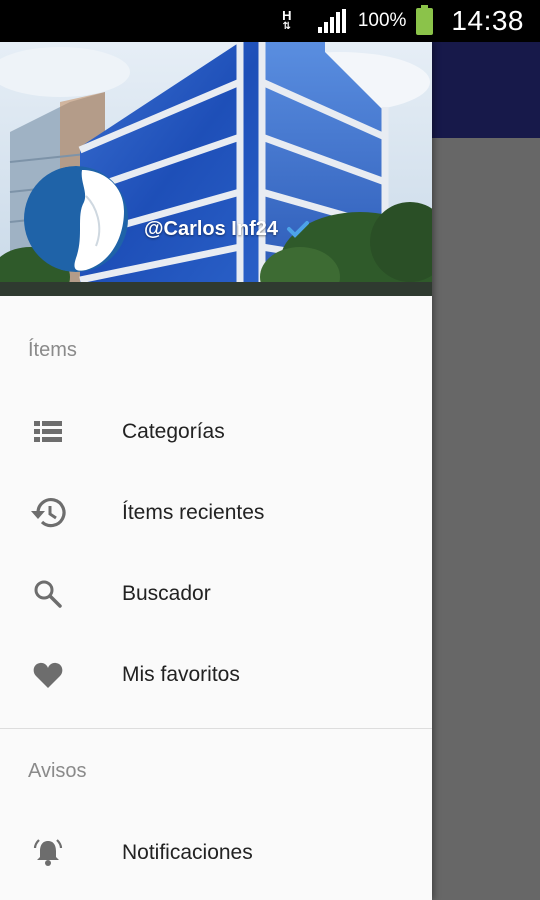 The width and height of the screenshot is (540, 900). Describe the element at coordinates (48, 853) in the screenshot. I see `bell-icon` at that location.